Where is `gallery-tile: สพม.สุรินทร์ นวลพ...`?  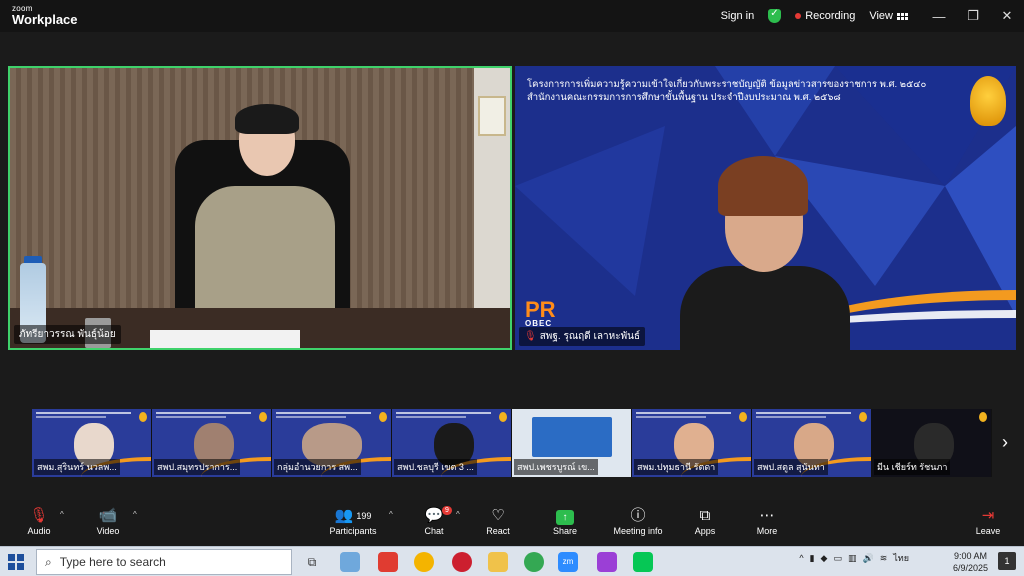
gallery-tile: สพม.สุรินทร์ นวลพ... is located at coordinates (92, 443).